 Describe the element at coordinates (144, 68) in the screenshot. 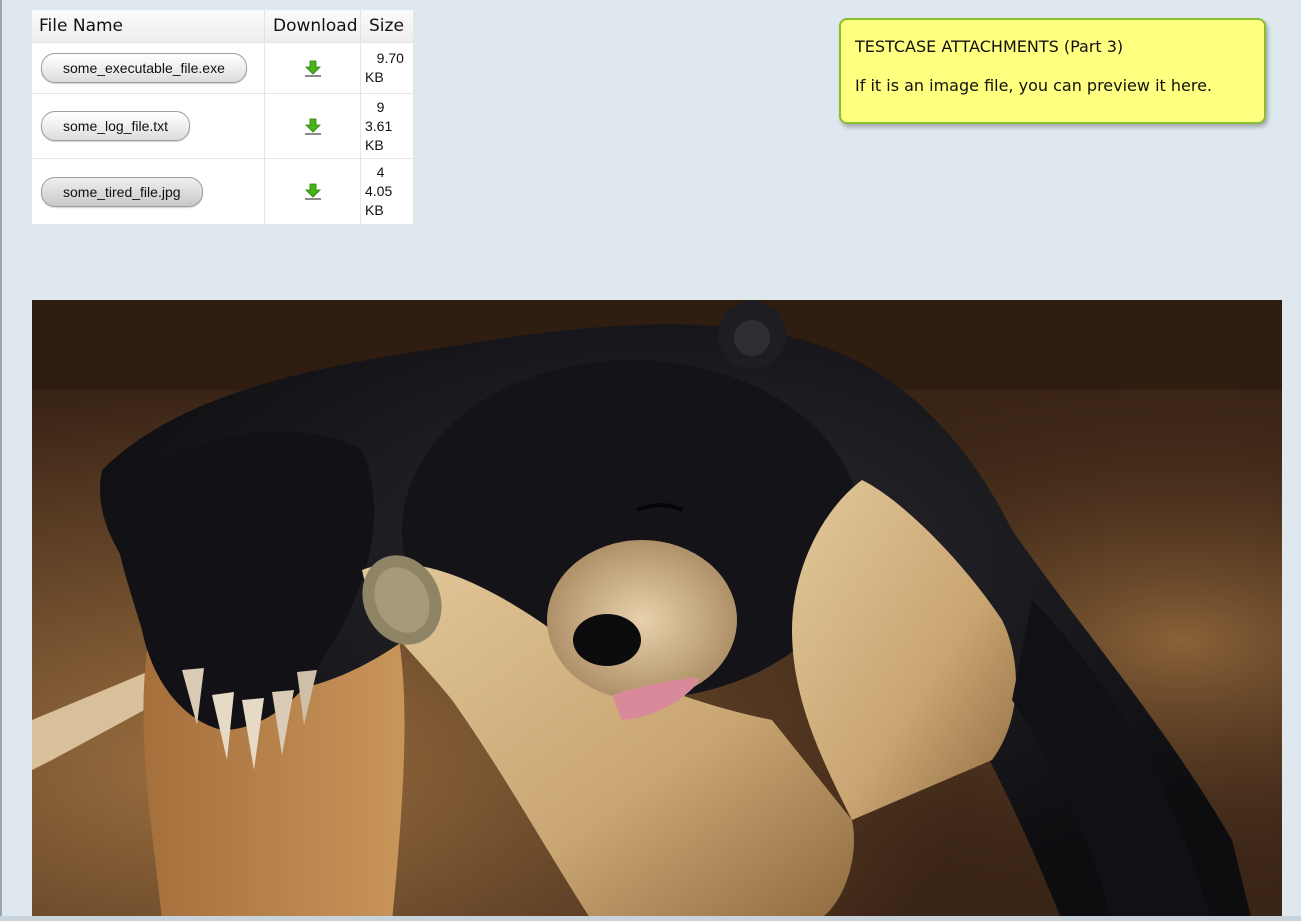

I see `file-name-button: some_executable_file.exe` at that location.